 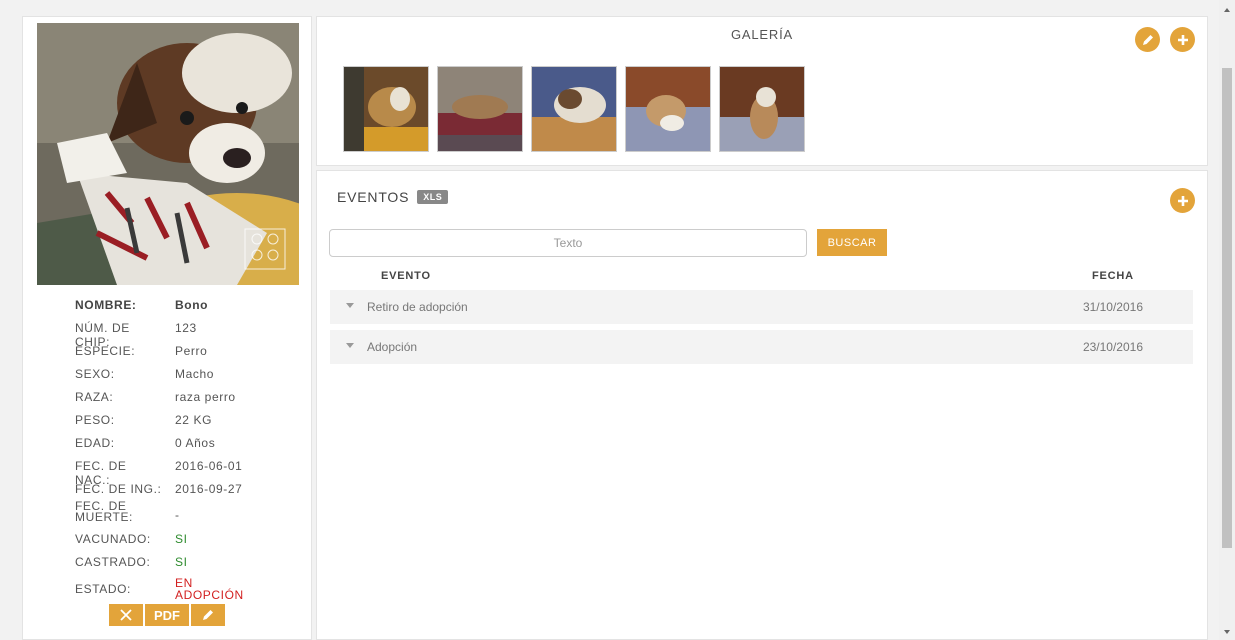 What do you see at coordinates (1113, 276) in the screenshot?
I see `column-header-date: FECHA` at bounding box center [1113, 276].